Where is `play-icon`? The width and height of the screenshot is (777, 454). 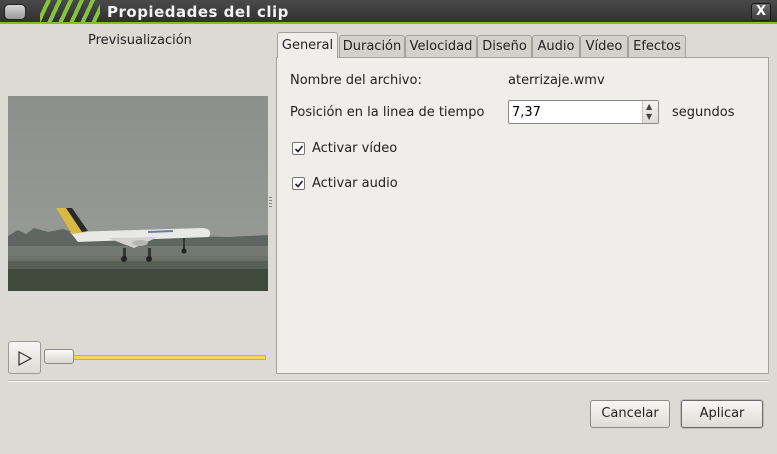 play-icon is located at coordinates (25, 358).